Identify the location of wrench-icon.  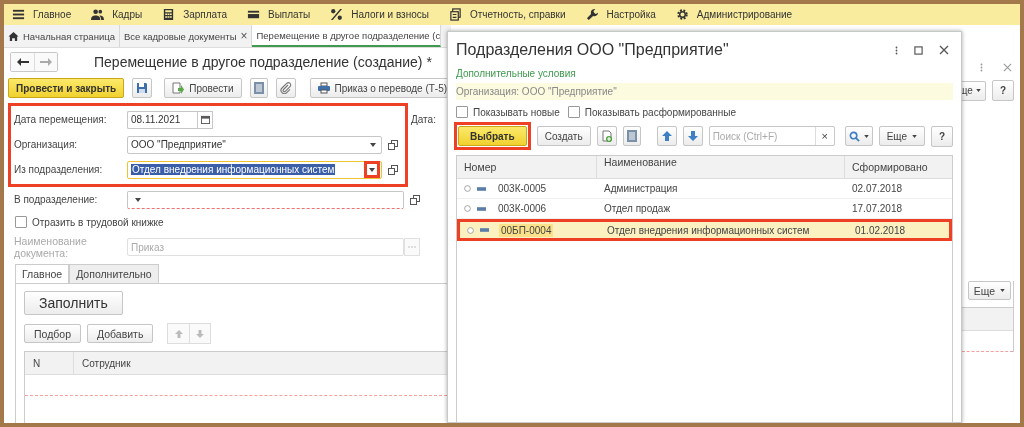
(592, 14).